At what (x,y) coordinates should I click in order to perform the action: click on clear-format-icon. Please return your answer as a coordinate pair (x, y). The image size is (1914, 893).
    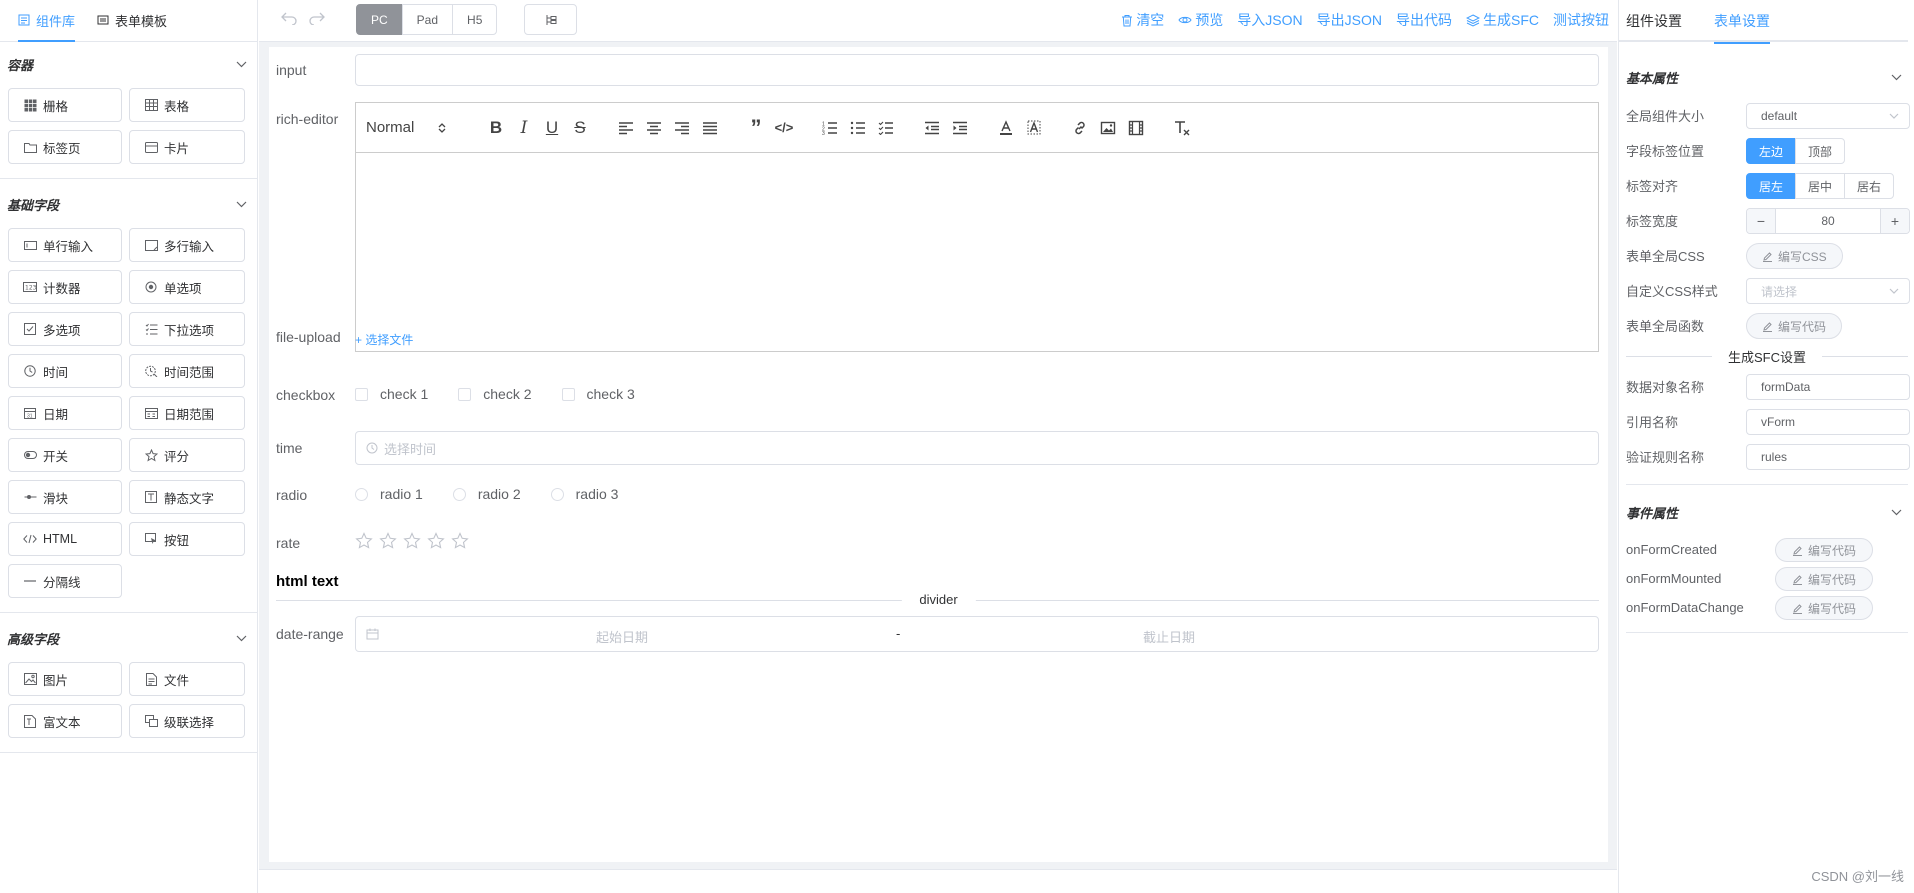
    Looking at the image, I should click on (1182, 128).